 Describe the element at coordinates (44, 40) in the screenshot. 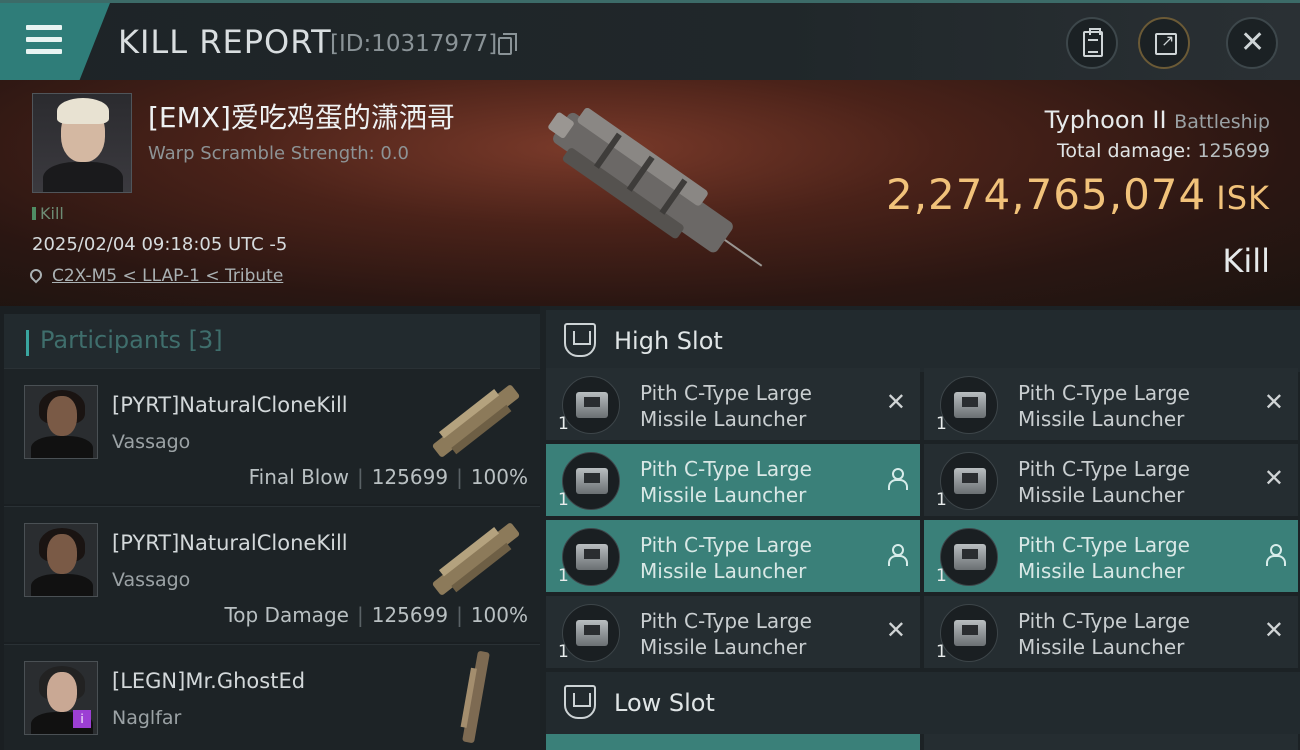

I see `hamburger-icon` at that location.